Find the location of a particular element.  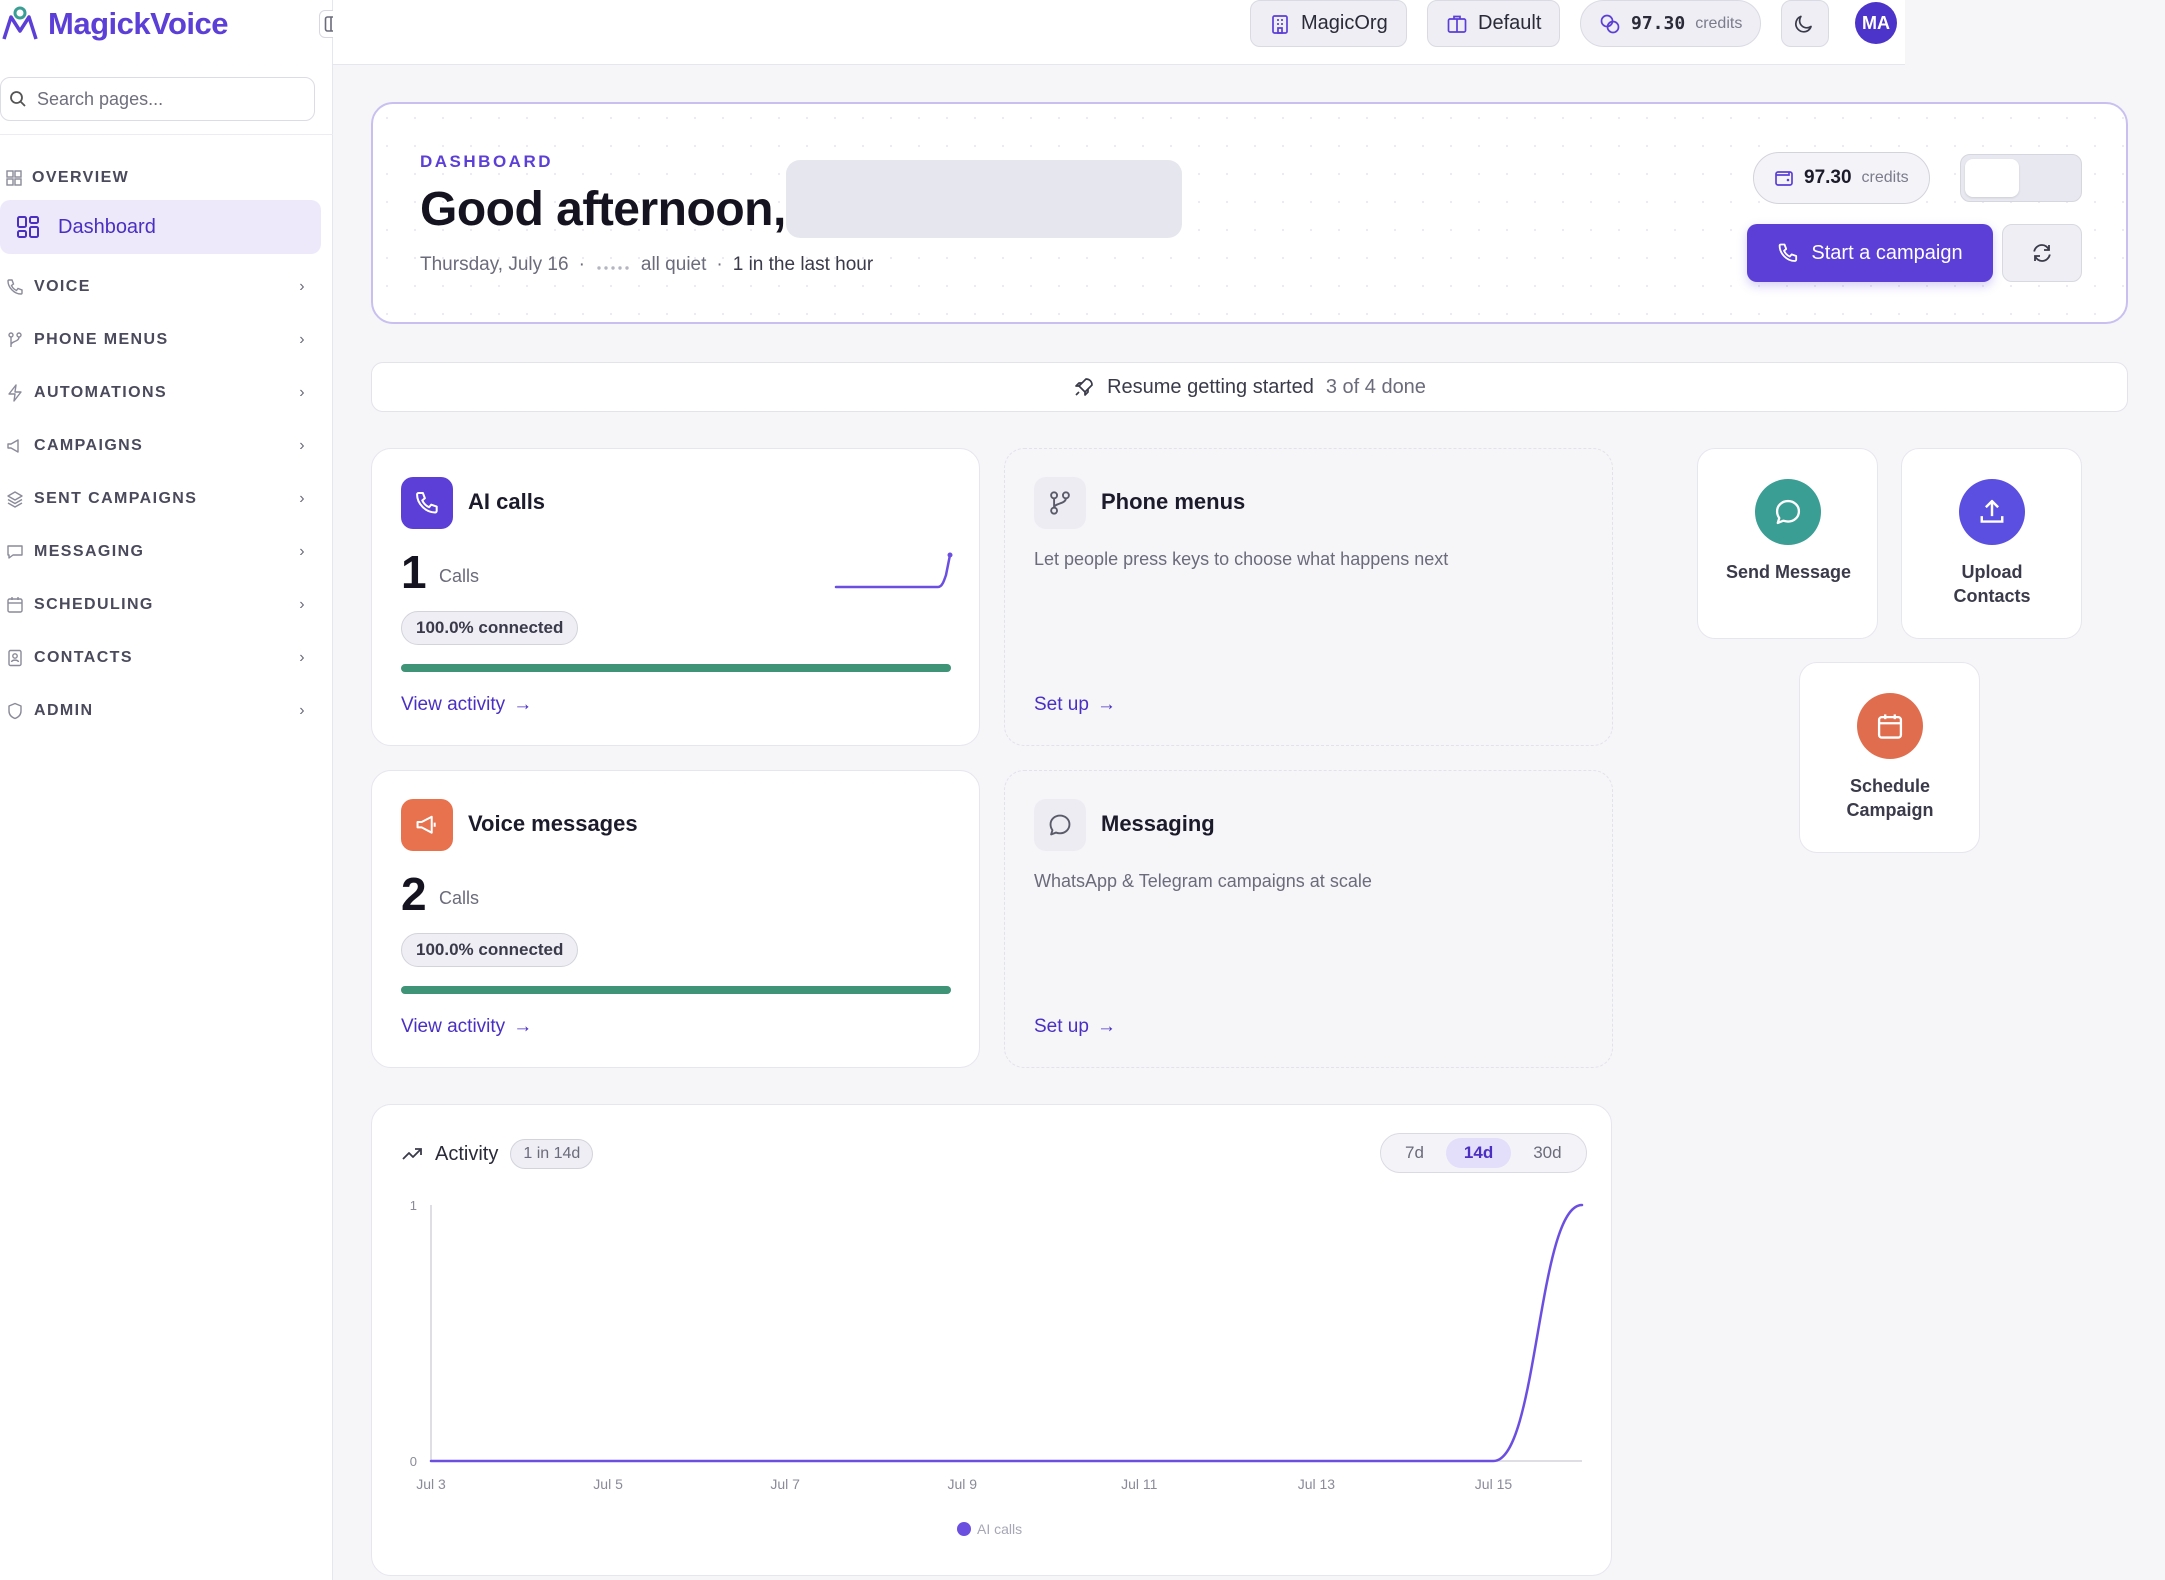

x-tick-label: Jul 11 is located at coordinates (1139, 1484).